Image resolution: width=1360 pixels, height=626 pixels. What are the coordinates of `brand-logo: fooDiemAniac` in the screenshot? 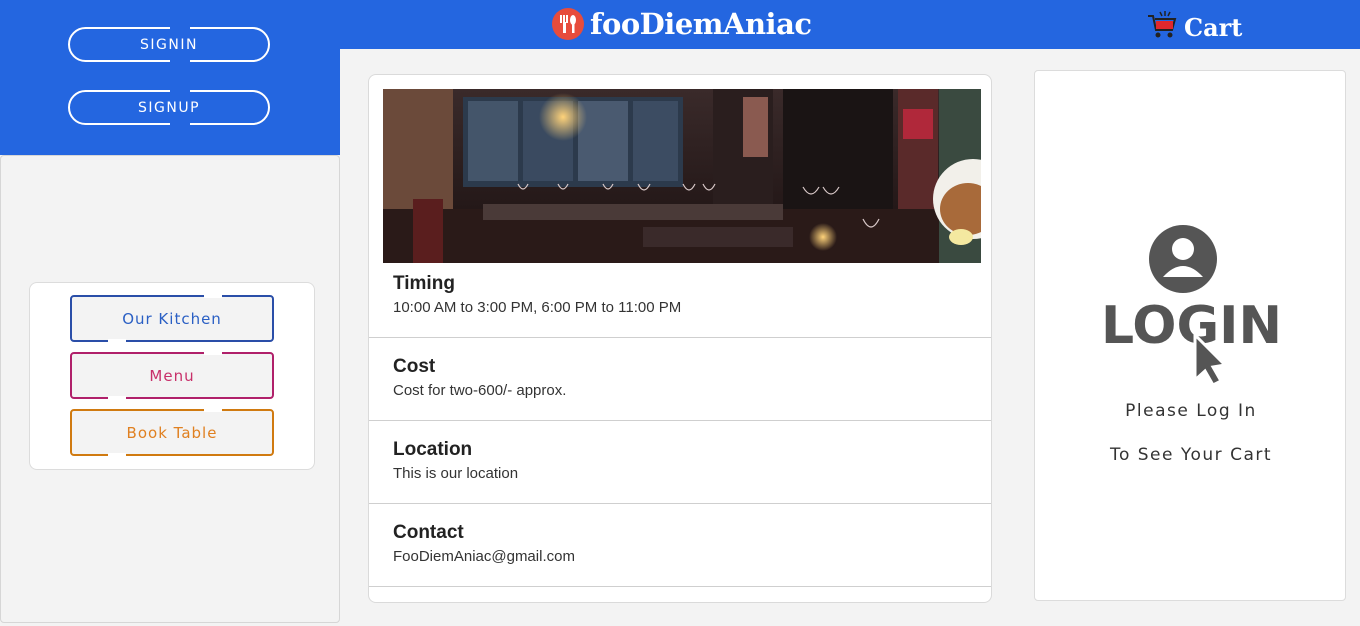 It's located at (682, 24).